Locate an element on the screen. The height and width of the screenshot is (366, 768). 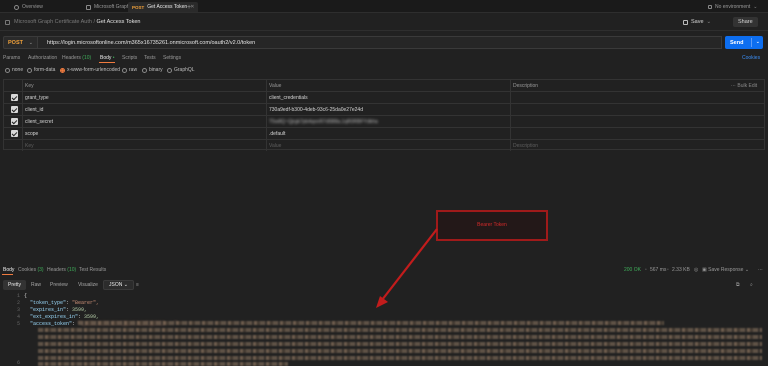
response-size: 2.33 KB is located at coordinates (681, 270).